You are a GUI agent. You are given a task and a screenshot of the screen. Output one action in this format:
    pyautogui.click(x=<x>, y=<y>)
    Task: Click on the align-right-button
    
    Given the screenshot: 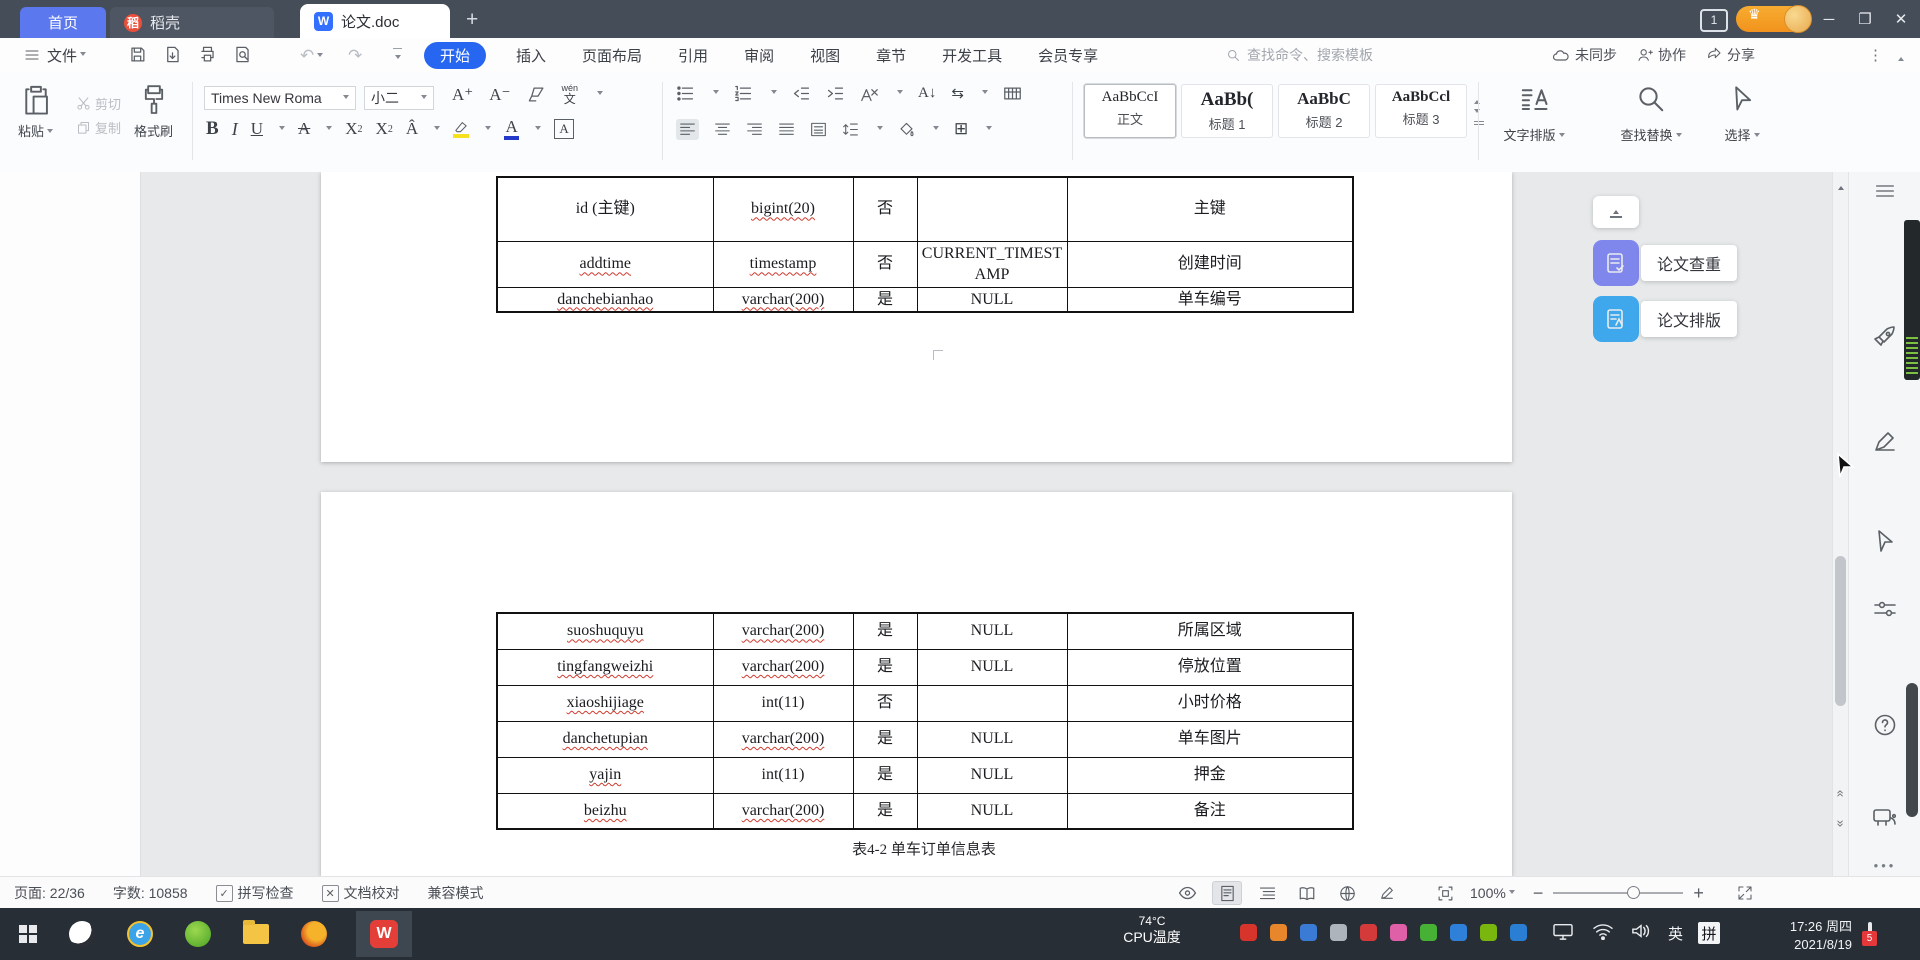 What is the action you would take?
    pyautogui.click(x=754, y=129)
    